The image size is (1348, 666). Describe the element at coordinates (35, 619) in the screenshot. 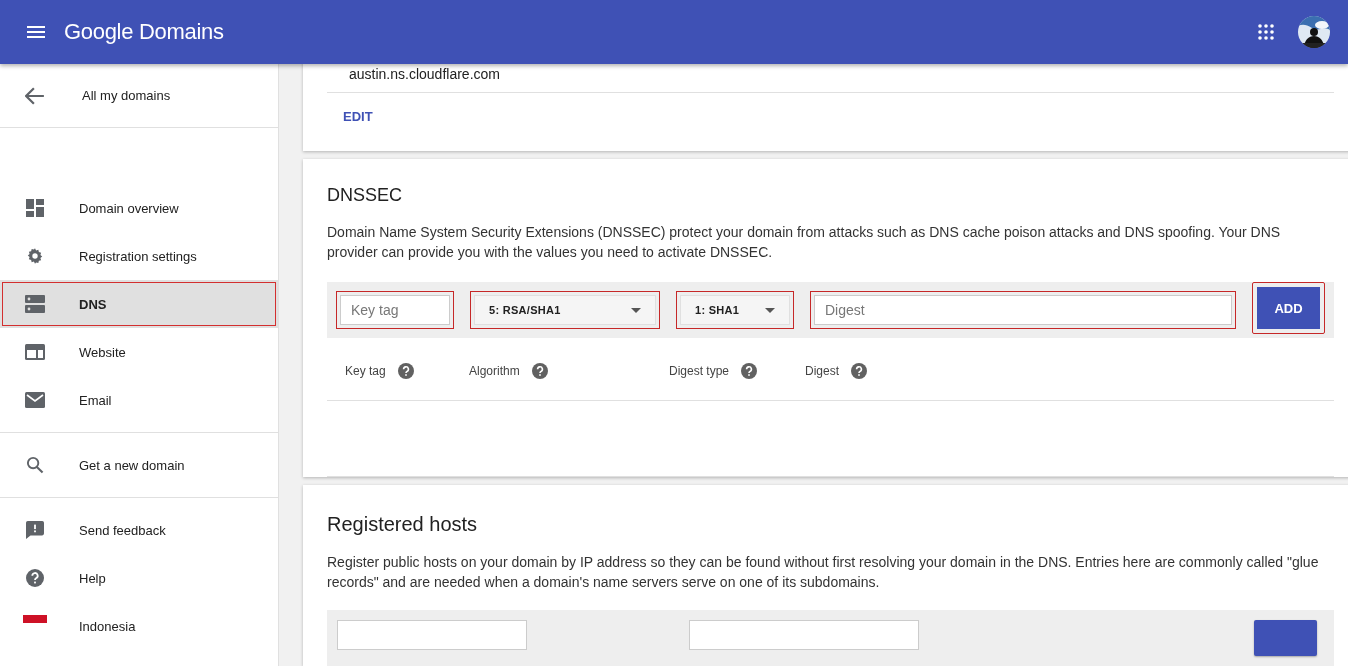

I see `flag-icon` at that location.